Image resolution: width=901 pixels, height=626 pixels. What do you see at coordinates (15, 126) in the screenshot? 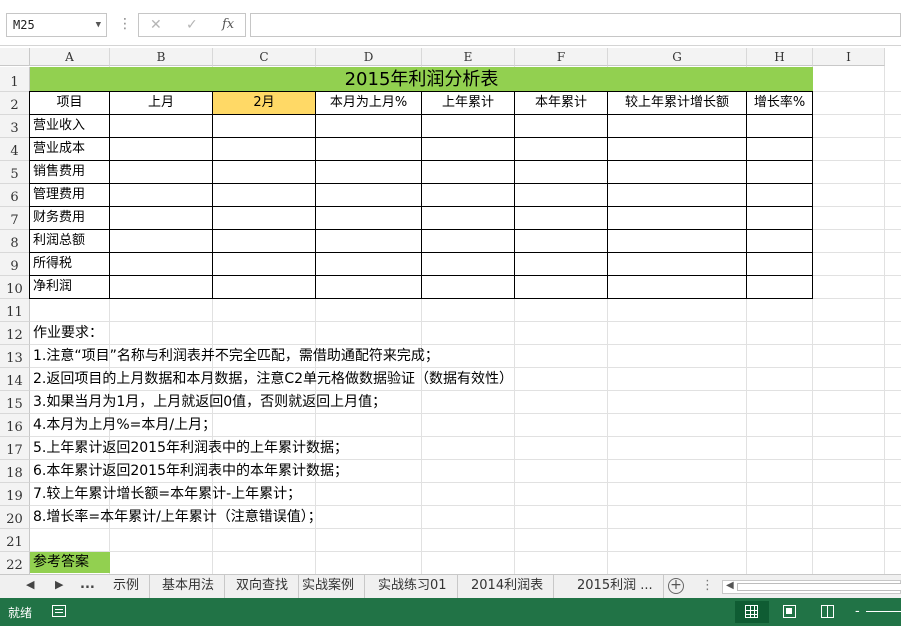
I see `row-header: 3` at bounding box center [15, 126].